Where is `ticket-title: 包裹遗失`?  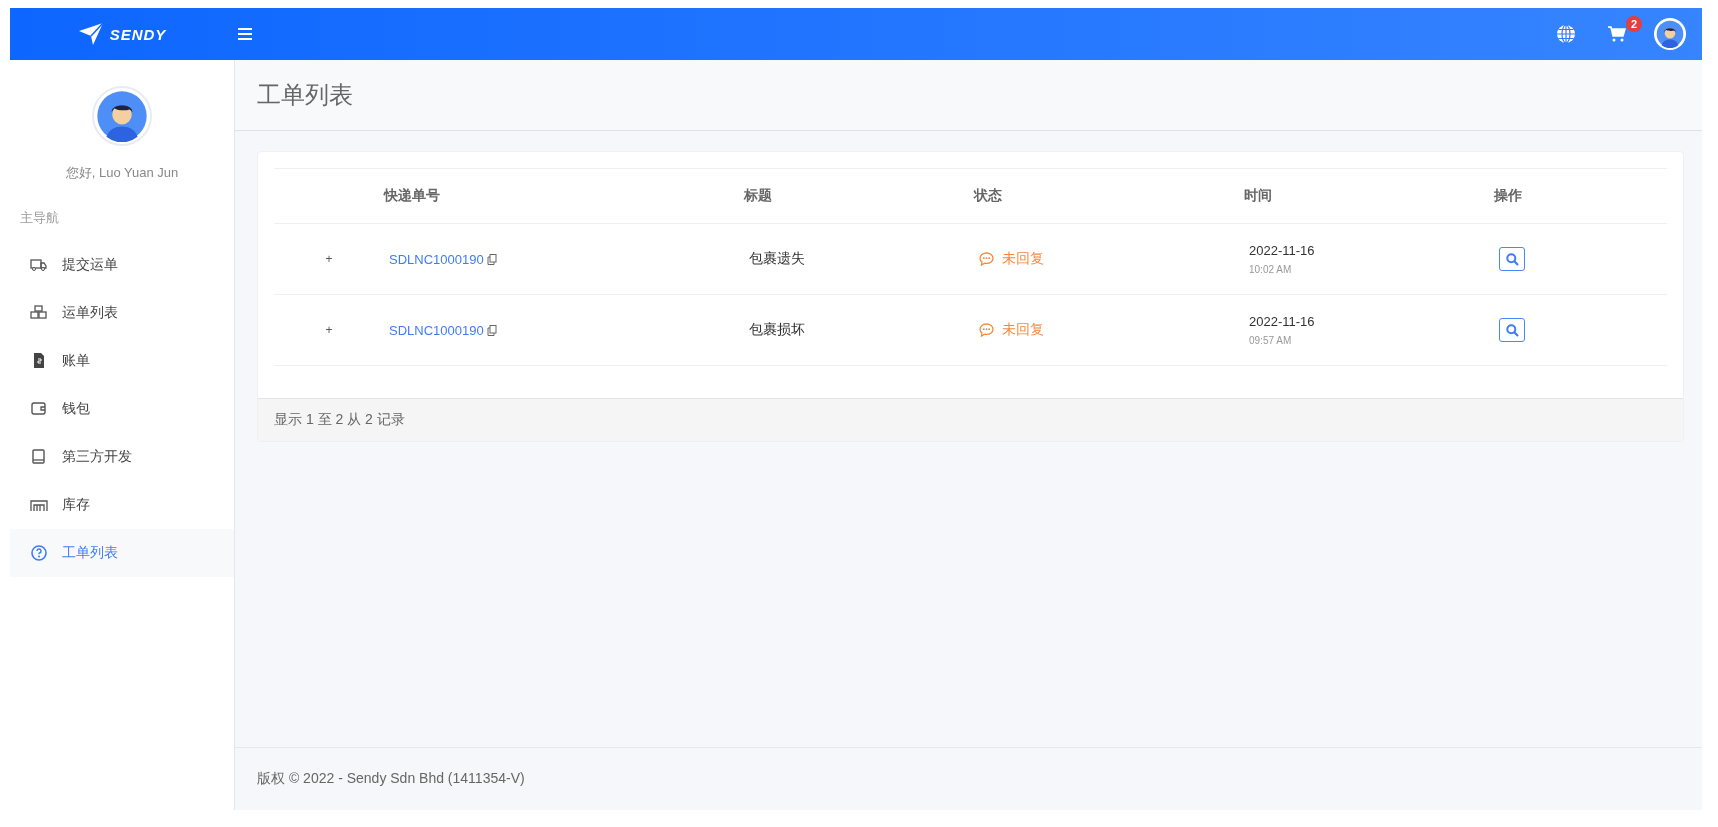 ticket-title: 包裹遗失 is located at coordinates (777, 259).